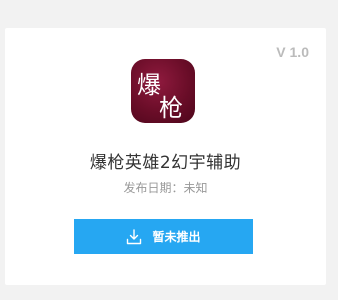  I want to click on app-icon-graphic: 爆 枪, so click(160, 96).